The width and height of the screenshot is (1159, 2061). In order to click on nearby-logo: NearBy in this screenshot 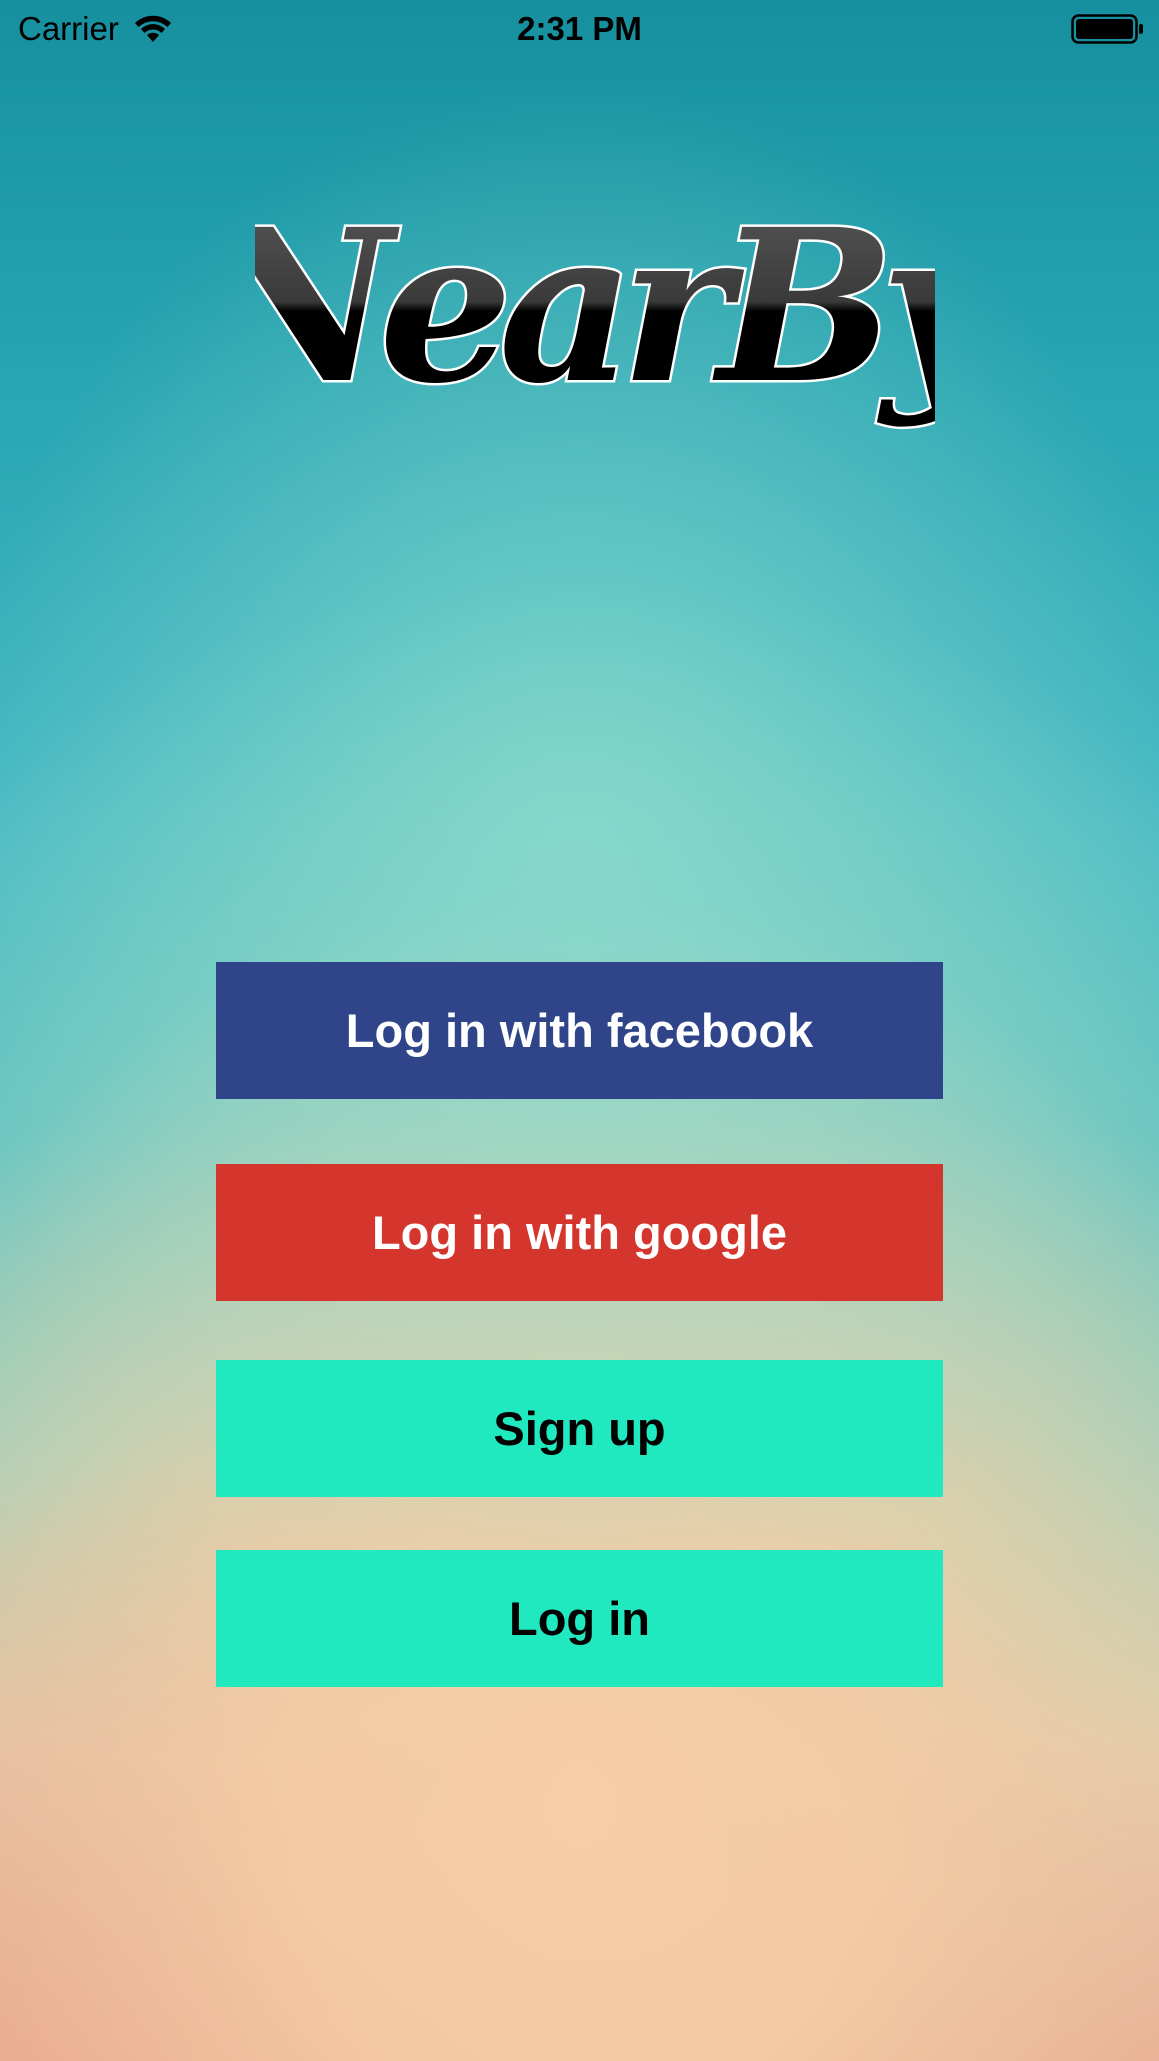, I will do `click(595, 311)`.